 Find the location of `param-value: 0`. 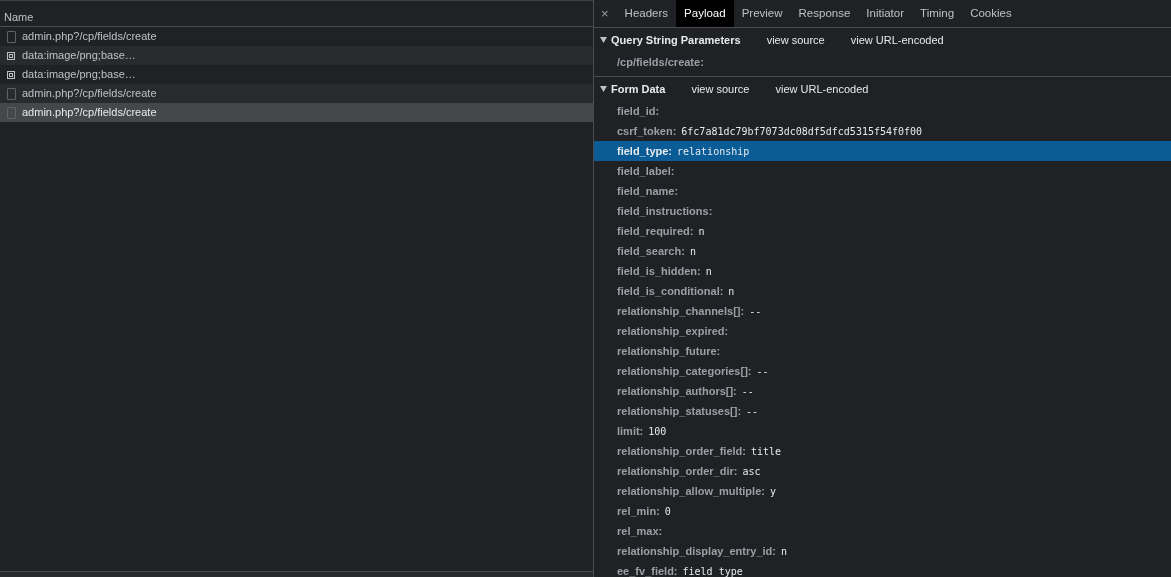

param-value: 0 is located at coordinates (667, 511).